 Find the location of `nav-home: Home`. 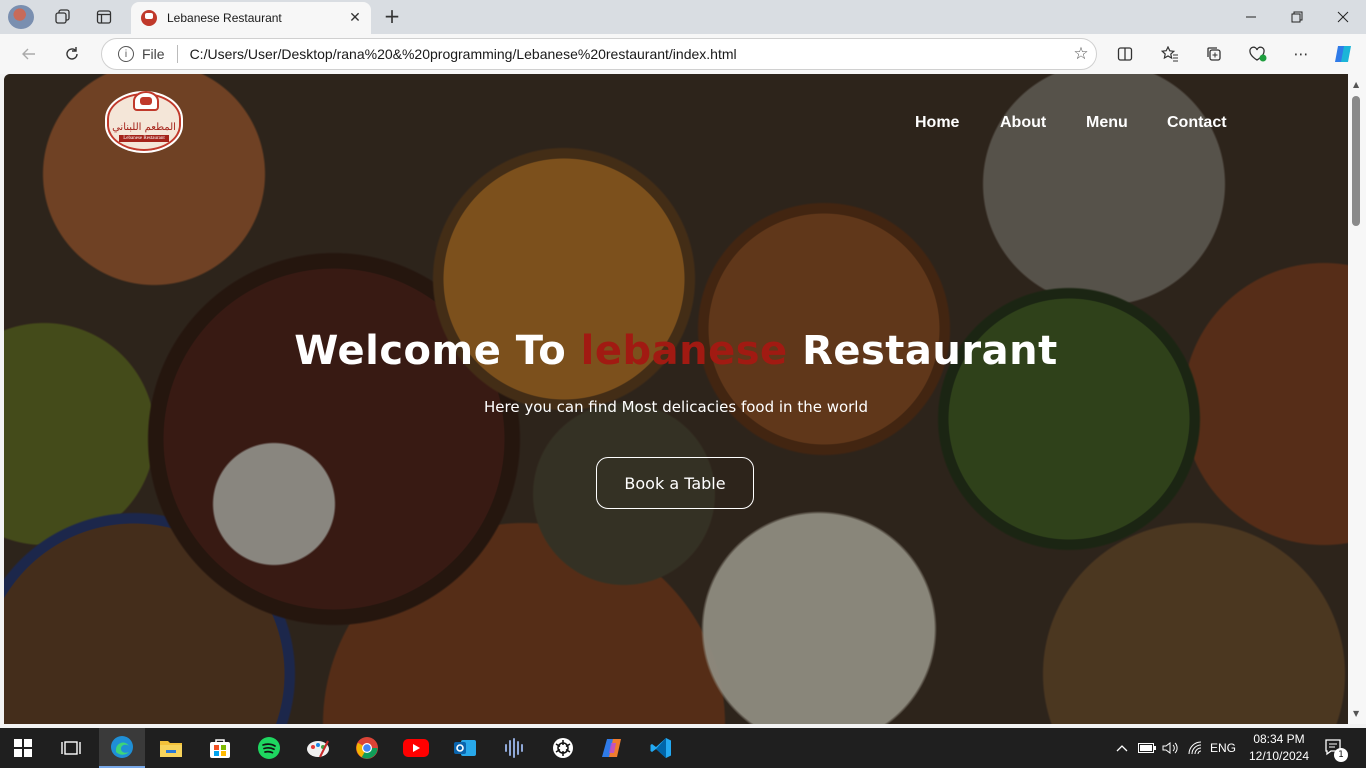

nav-home: Home is located at coordinates (937, 123).